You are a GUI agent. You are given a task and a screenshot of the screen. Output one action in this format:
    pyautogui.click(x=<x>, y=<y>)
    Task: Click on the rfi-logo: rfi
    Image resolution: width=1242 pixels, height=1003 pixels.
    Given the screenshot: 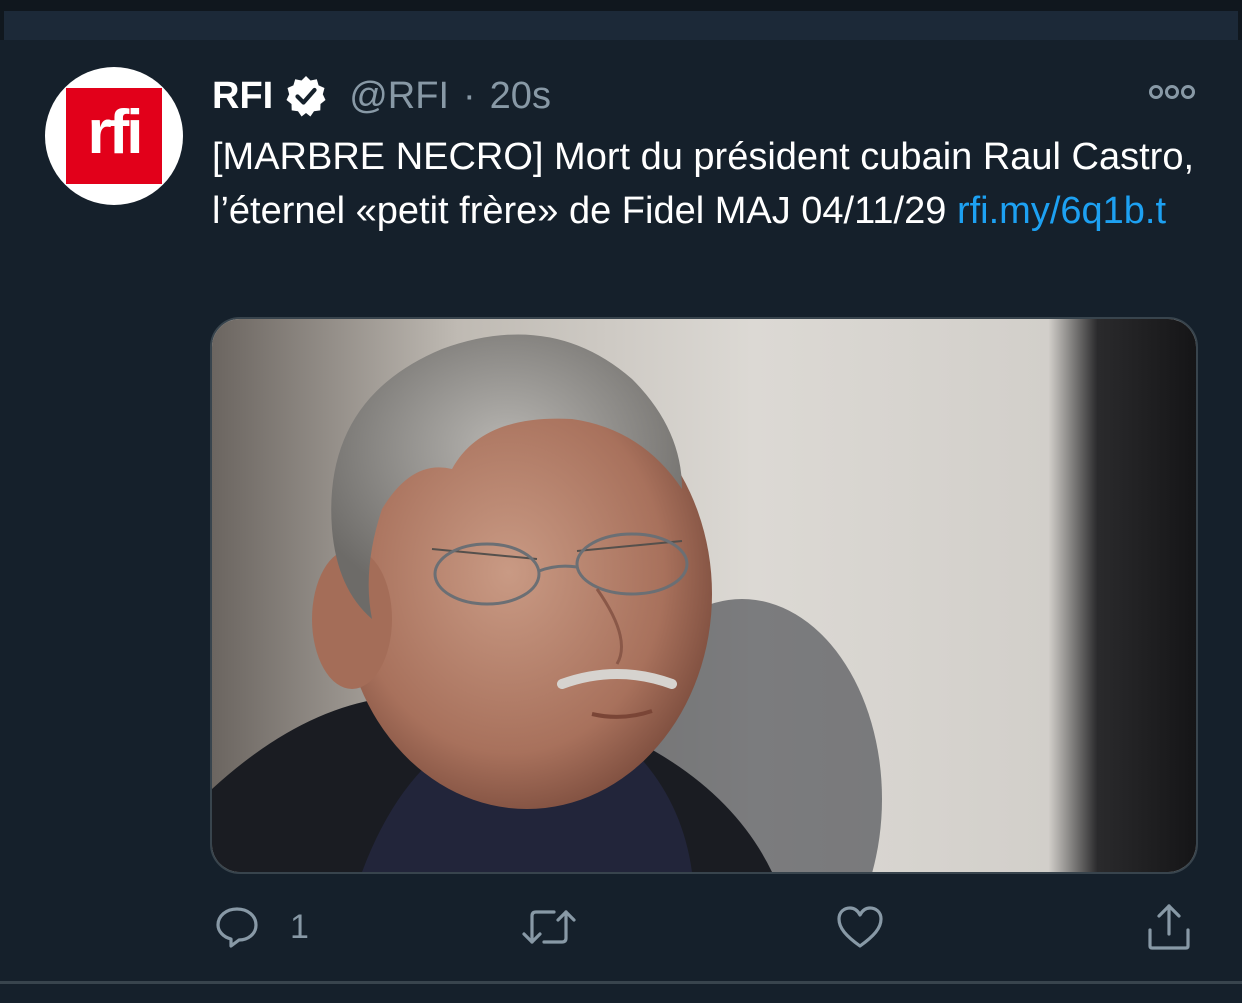 What is the action you would take?
    pyautogui.click(x=114, y=136)
    